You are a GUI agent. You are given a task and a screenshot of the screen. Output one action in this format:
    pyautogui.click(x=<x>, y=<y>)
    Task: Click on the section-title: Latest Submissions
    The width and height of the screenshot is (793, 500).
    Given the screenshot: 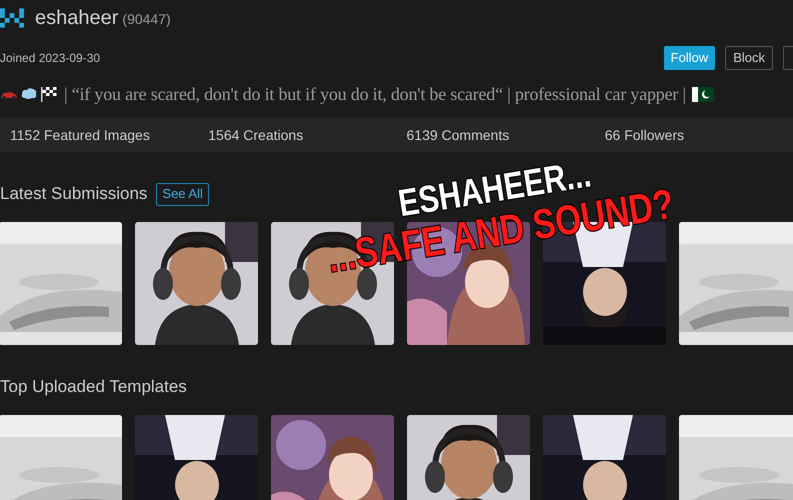 What is the action you would take?
    pyautogui.click(x=74, y=194)
    